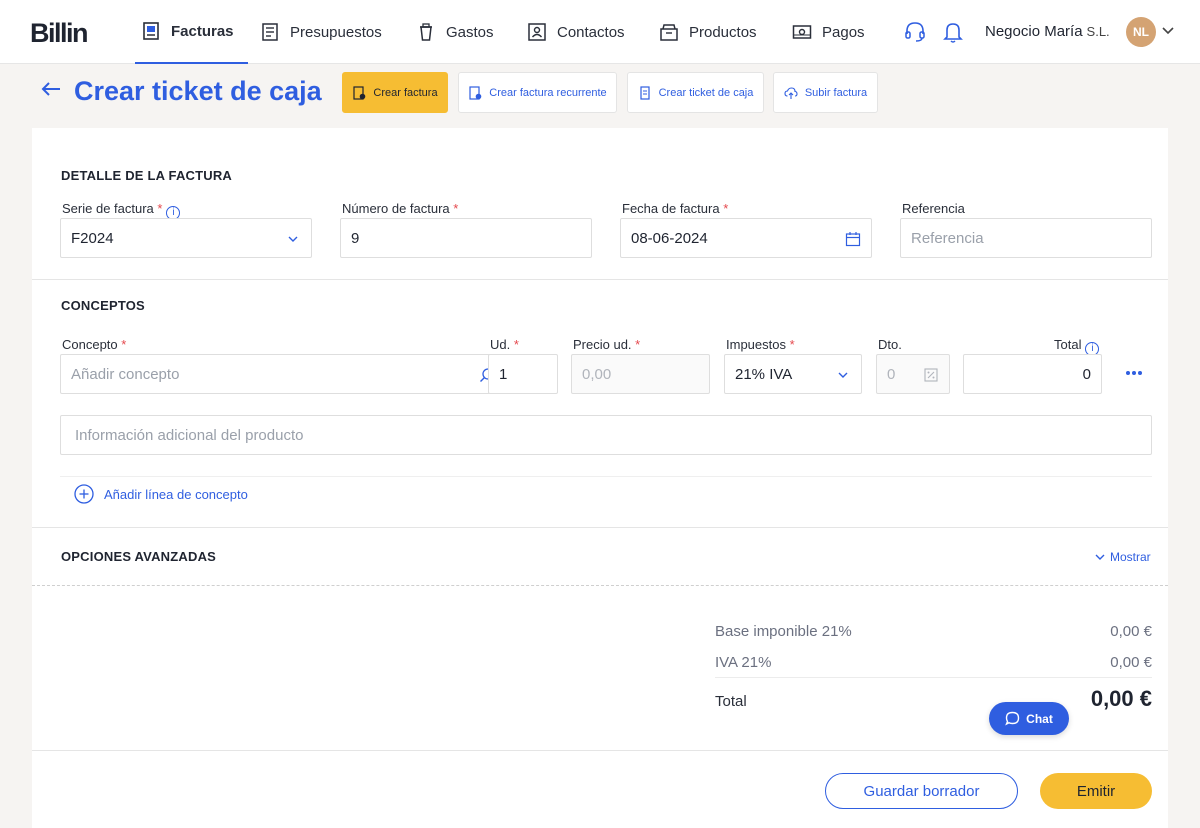  Describe the element at coordinates (793, 374) in the screenshot. I see `impuestos-select: 21% IVA` at that location.